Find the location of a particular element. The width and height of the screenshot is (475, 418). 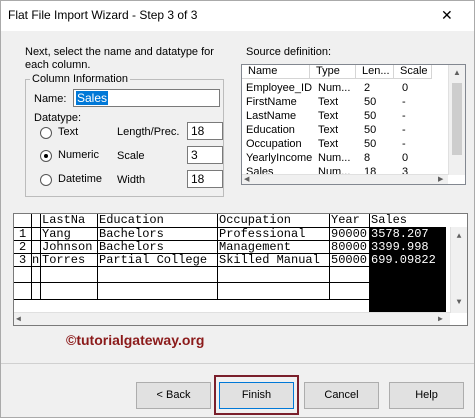

preview-cell: Skilled Manual is located at coordinates (269, 260).